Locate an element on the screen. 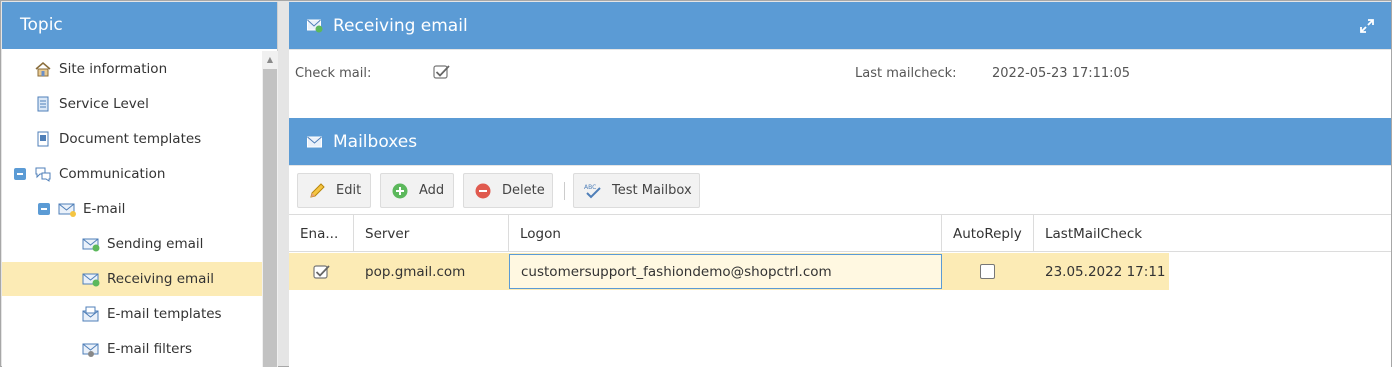 The height and width of the screenshot is (367, 1392). tree-item-label: Service Level is located at coordinates (104, 104).